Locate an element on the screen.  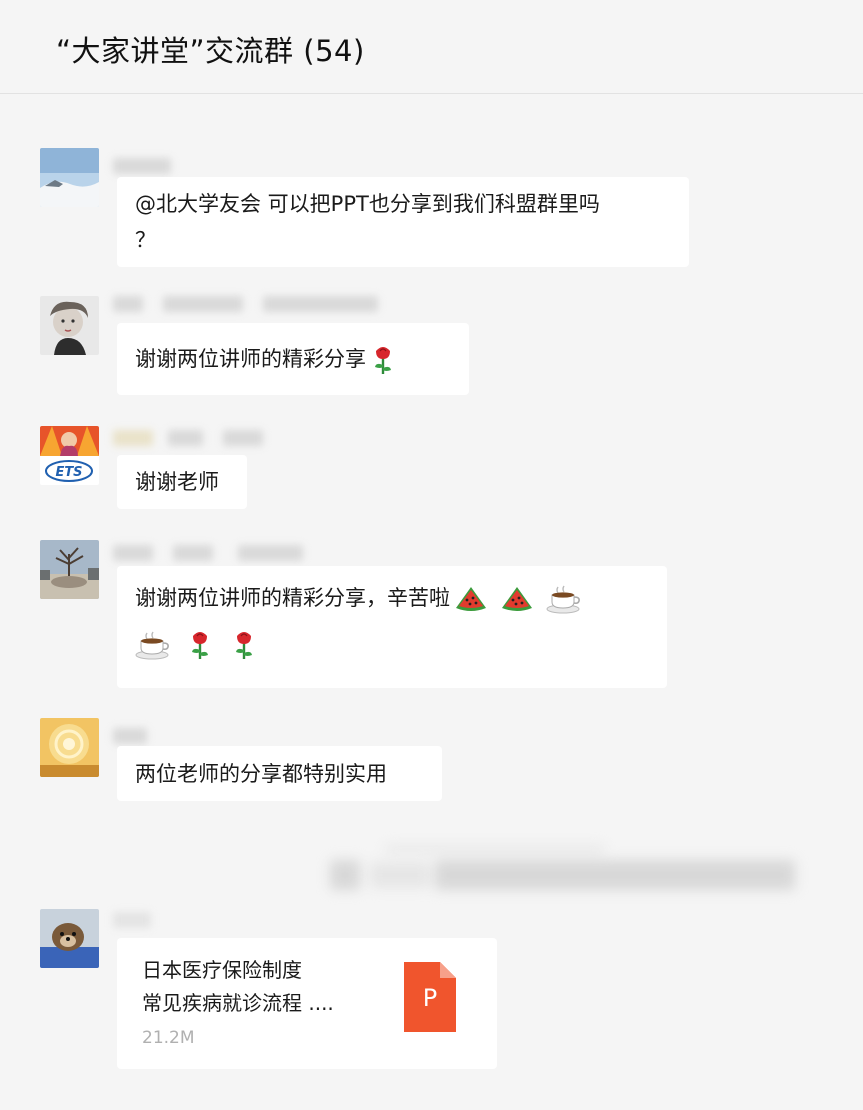
message-bubble: 两位老师的分享都特别实用 is located at coordinates (279, 773).